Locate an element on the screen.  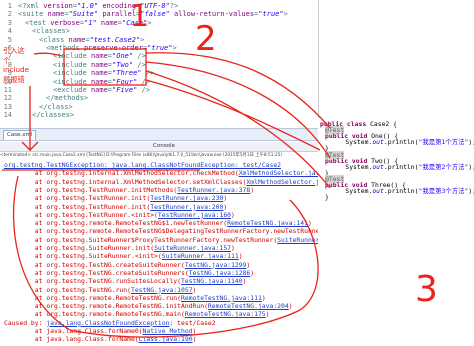
arrow-one is located at coordinates (238, 90).